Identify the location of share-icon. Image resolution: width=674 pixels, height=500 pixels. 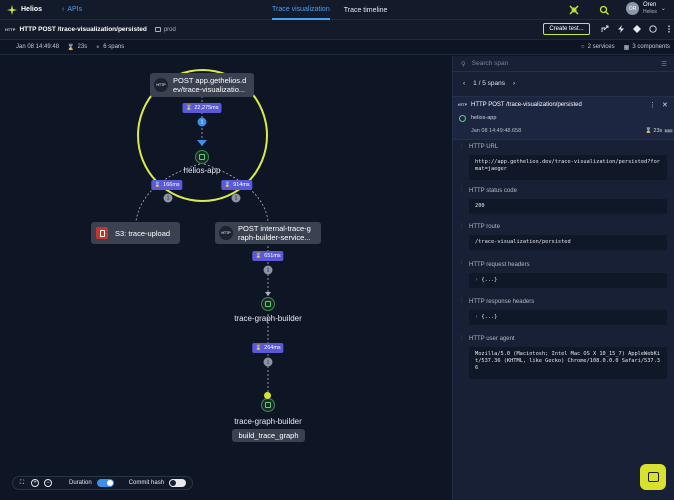
(605, 29).